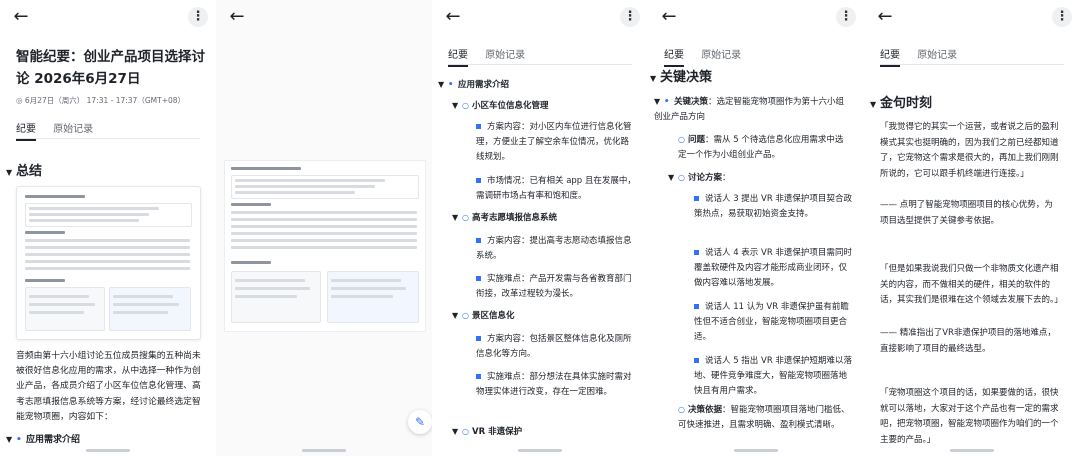 Image resolution: width=1080 pixels, height=456 pixels. I want to click on list-item: ○ 问题：需从 5 个待选信息化应用需求中选定一个作为小组创业产品。, so click(763, 147).